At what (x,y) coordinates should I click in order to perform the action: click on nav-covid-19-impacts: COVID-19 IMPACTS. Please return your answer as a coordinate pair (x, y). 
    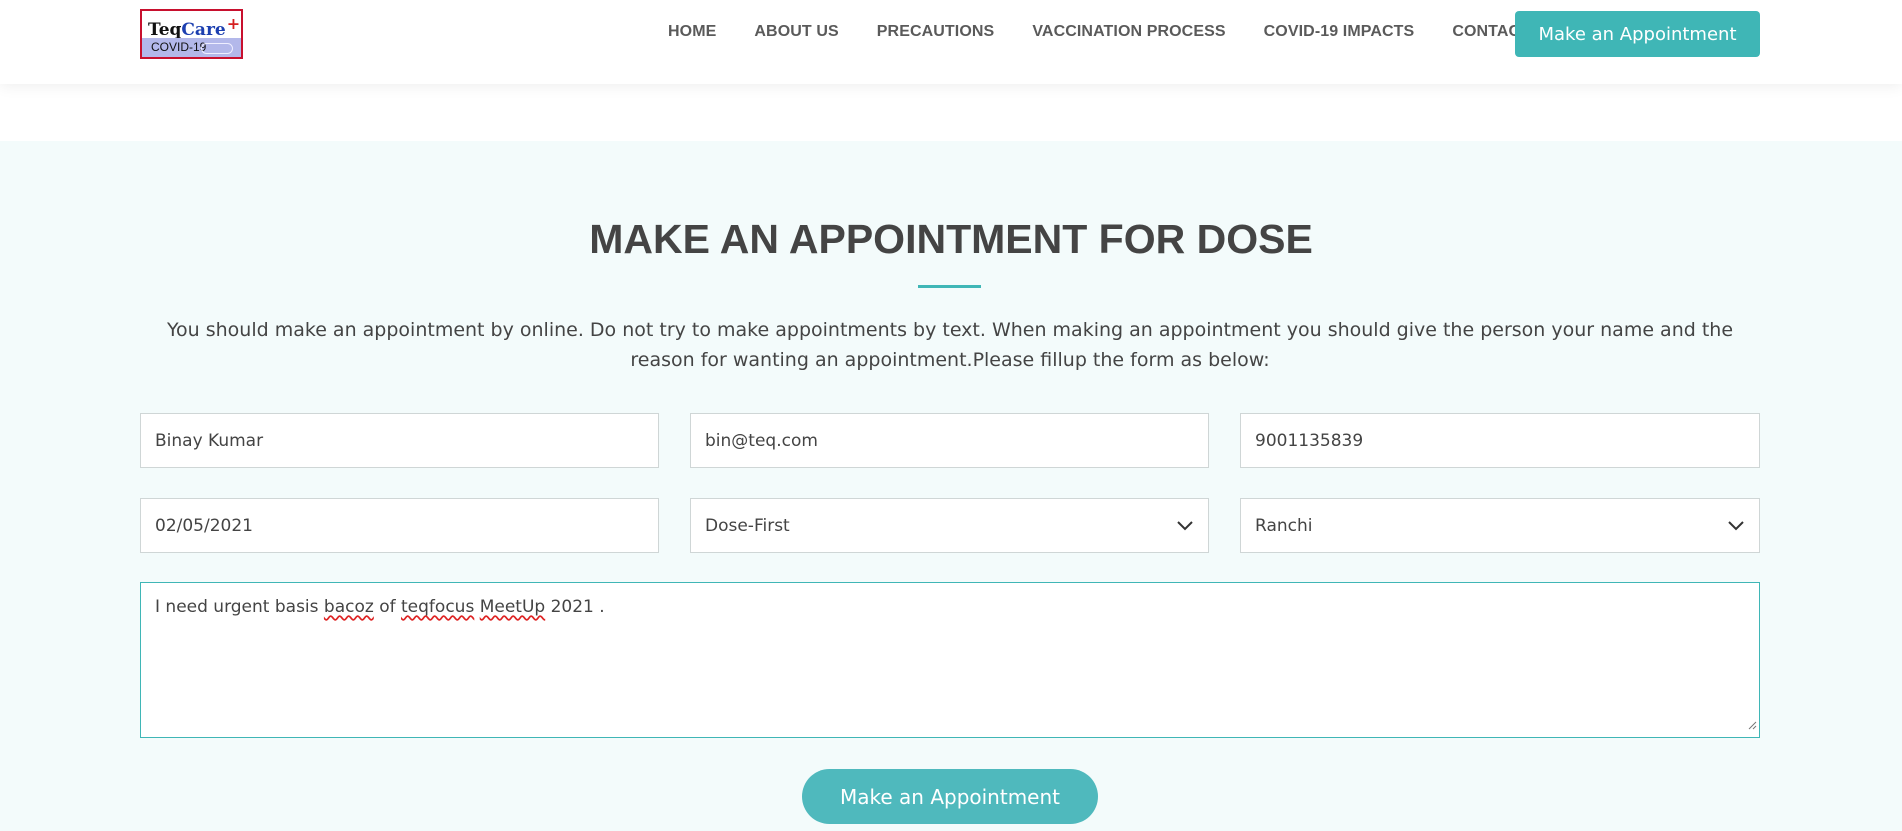
    Looking at the image, I should click on (1339, 32).